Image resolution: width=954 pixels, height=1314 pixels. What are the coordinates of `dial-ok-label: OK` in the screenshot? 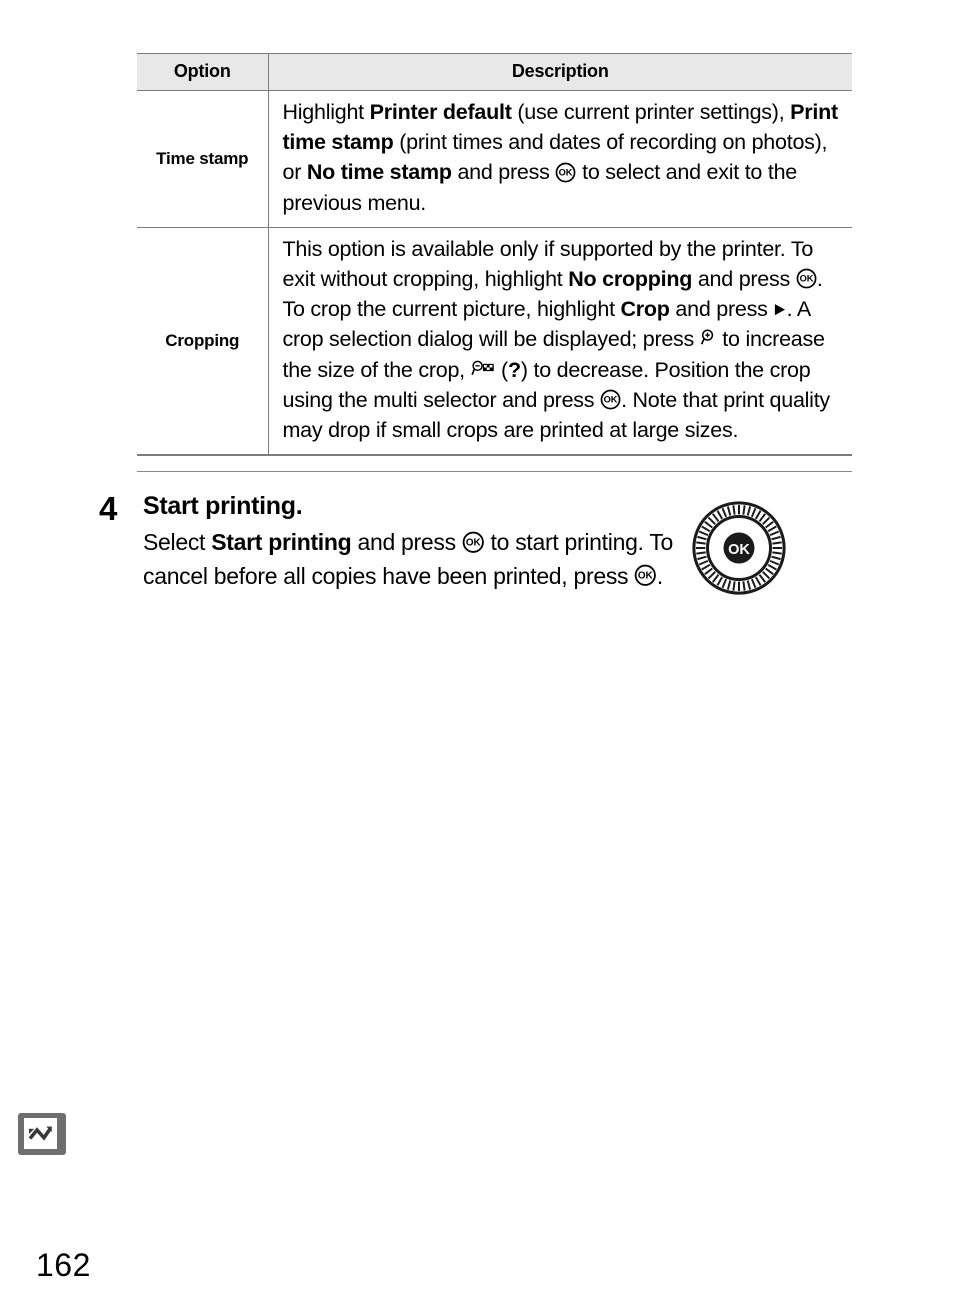 It's located at (739, 550).